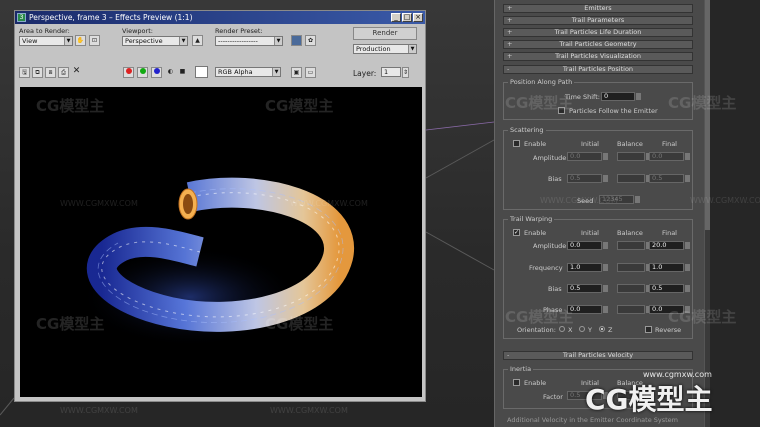 The width and height of the screenshot is (760, 427). What do you see at coordinates (668, 330) in the screenshot?
I see `reverse-label: Reverse` at bounding box center [668, 330].